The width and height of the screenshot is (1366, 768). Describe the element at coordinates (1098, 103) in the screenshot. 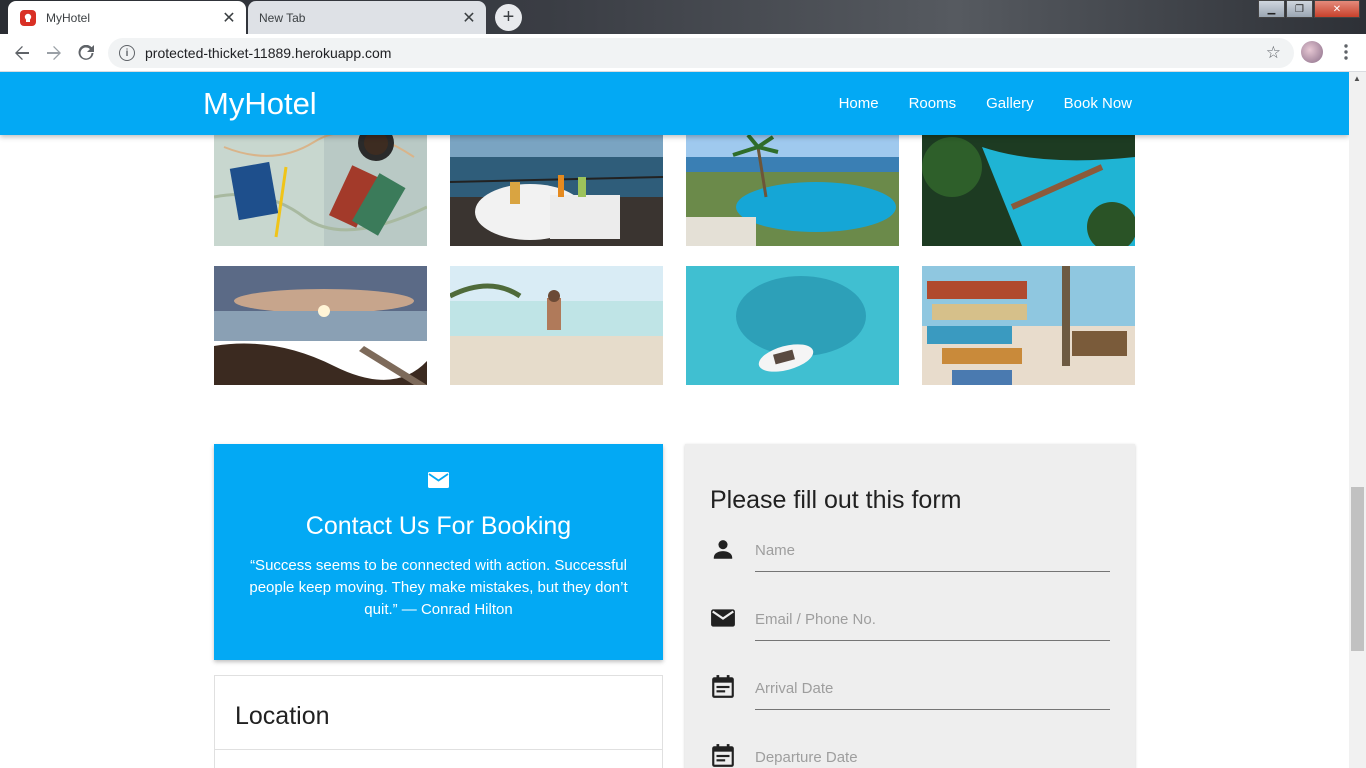

I see `nav-link-book-now: Book Now` at that location.